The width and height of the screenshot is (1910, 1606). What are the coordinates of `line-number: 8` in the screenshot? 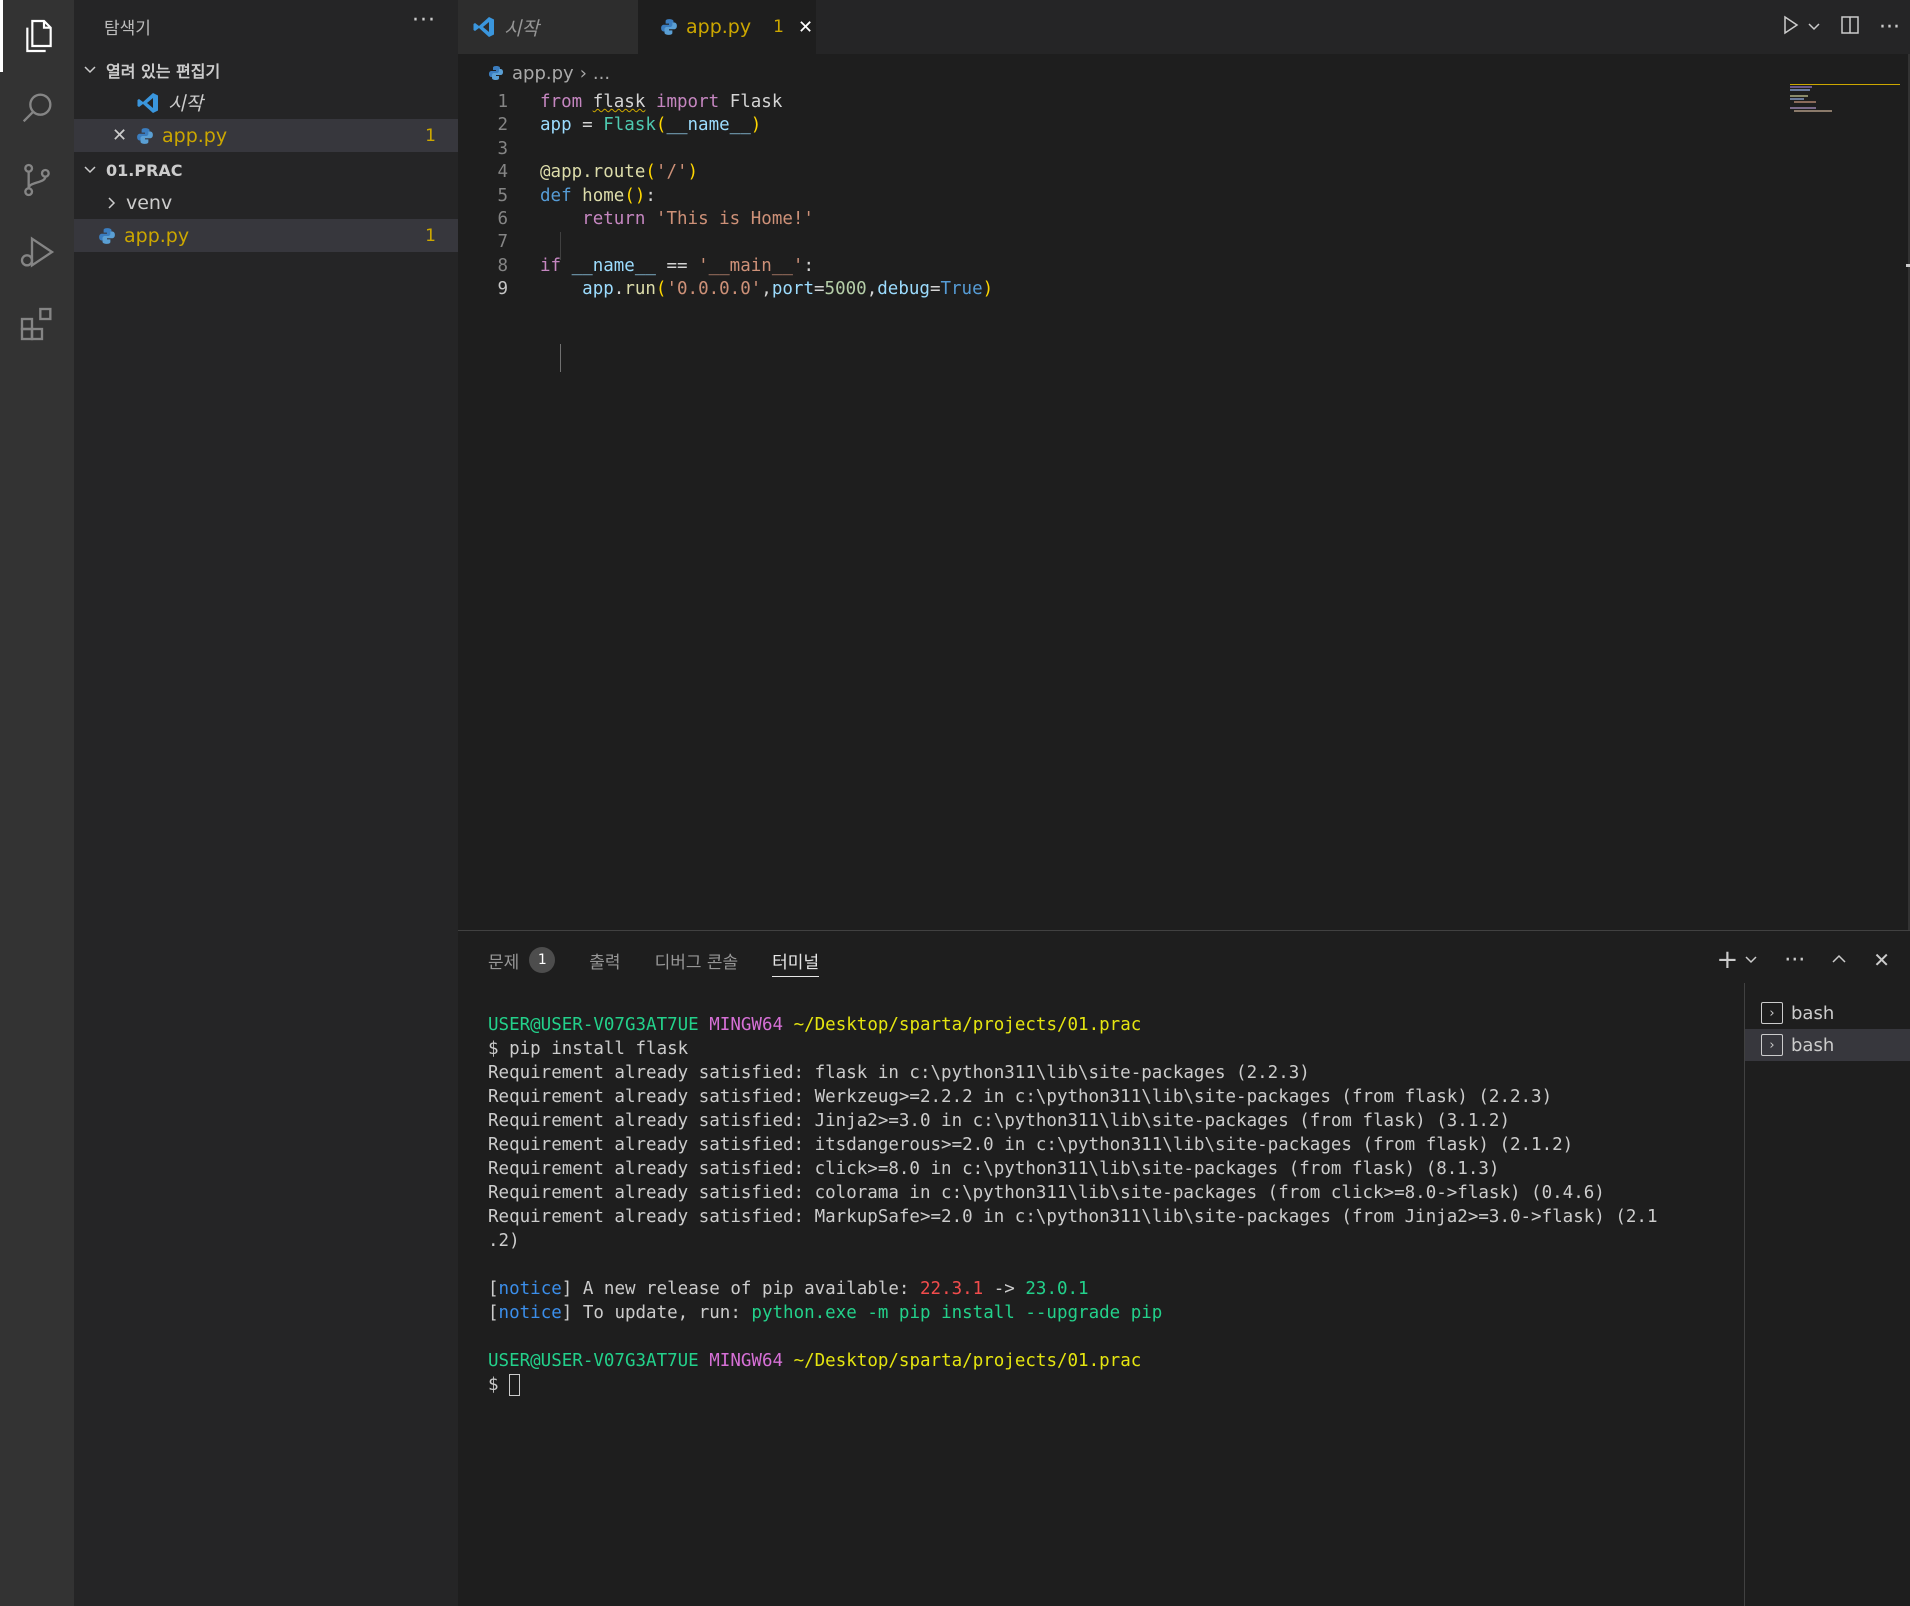 It's located at (502, 265).